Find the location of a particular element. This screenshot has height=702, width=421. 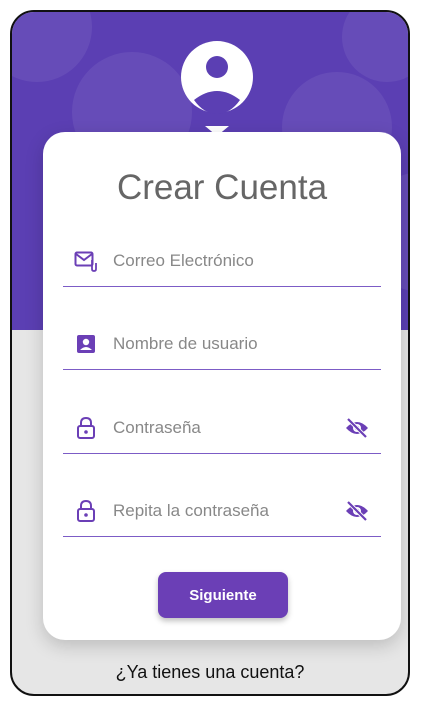

repeat-password-field: Repita la contraseña is located at coordinates (222, 511).